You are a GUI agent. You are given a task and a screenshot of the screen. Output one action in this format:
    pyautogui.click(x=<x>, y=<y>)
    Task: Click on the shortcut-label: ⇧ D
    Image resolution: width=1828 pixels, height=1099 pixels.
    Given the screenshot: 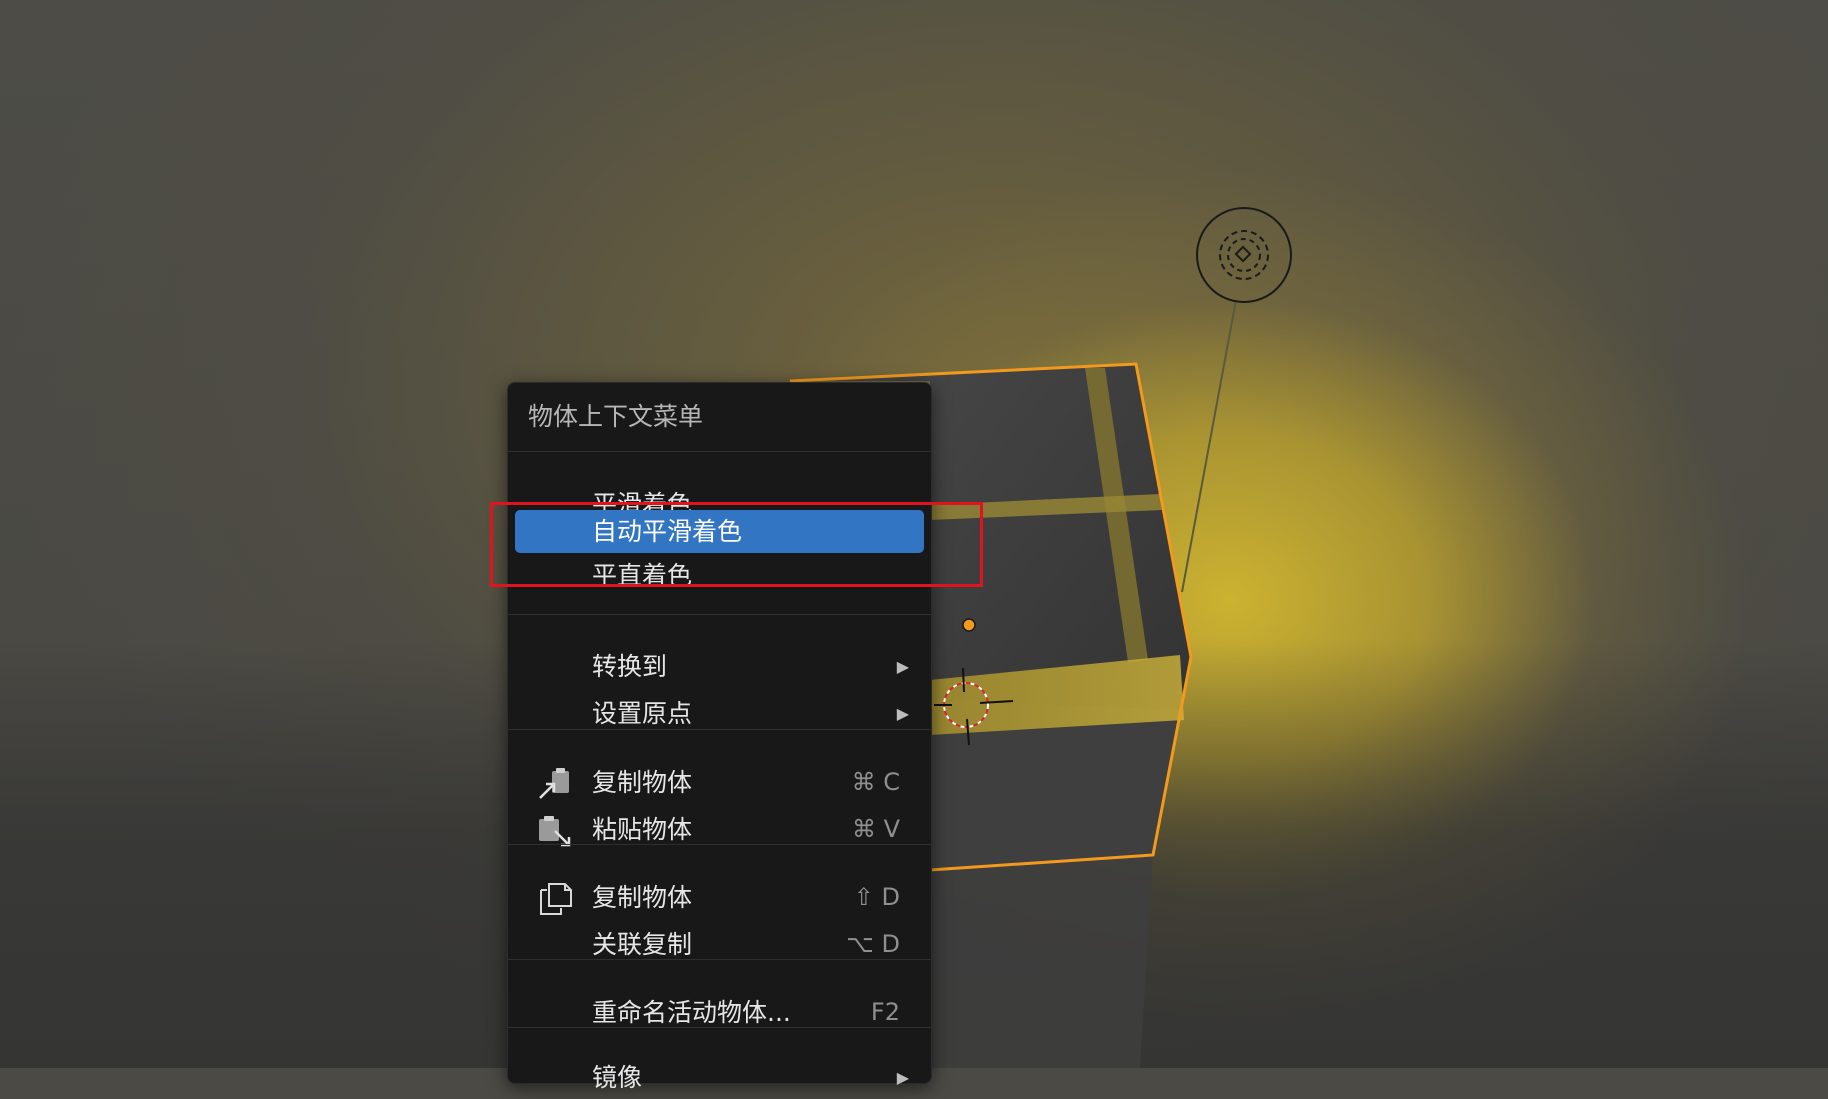 What is the action you would take?
    pyautogui.click(x=876, y=897)
    